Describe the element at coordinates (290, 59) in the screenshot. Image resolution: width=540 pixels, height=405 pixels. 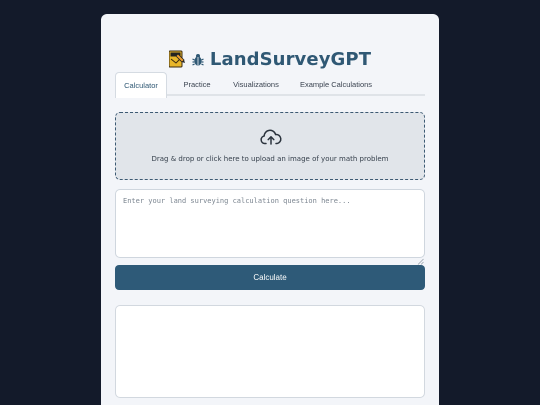
I see `app-title: LandSurveyGPT` at that location.